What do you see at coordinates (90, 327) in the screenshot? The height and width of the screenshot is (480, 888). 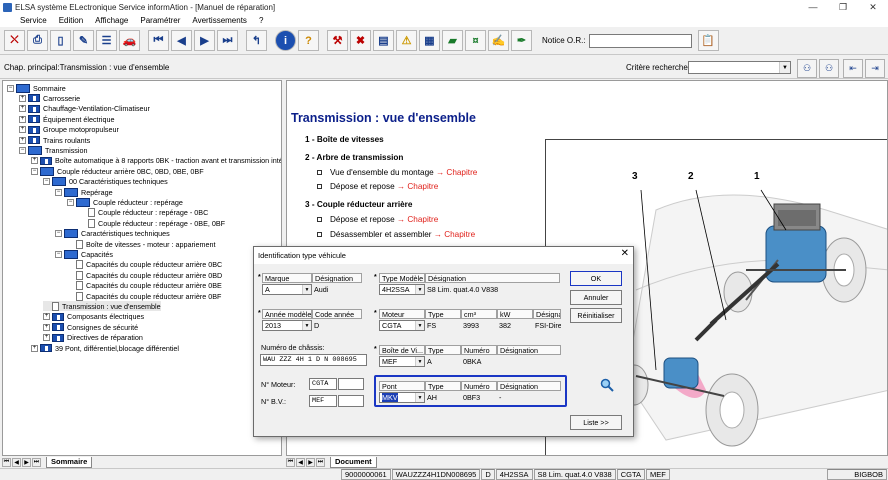 I see `tree-item: + Consignes de sécurité` at bounding box center [90, 327].